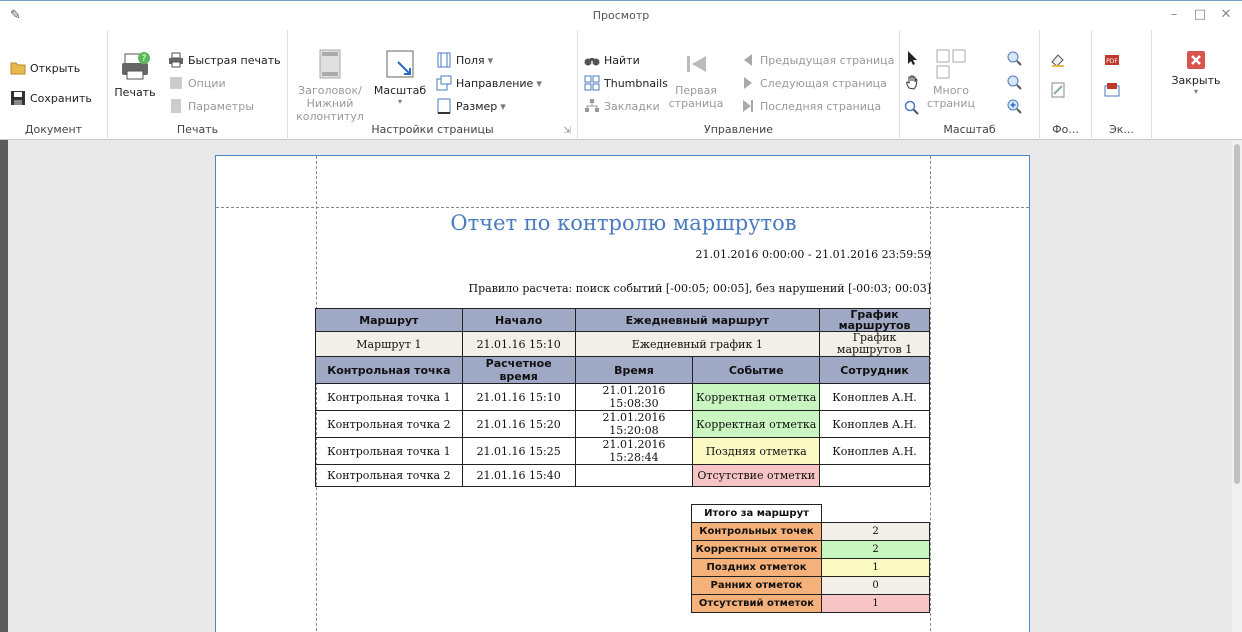 The image size is (1242, 632). I want to click on header-footer-label1: Заголовок/Нижний, so click(330, 97).